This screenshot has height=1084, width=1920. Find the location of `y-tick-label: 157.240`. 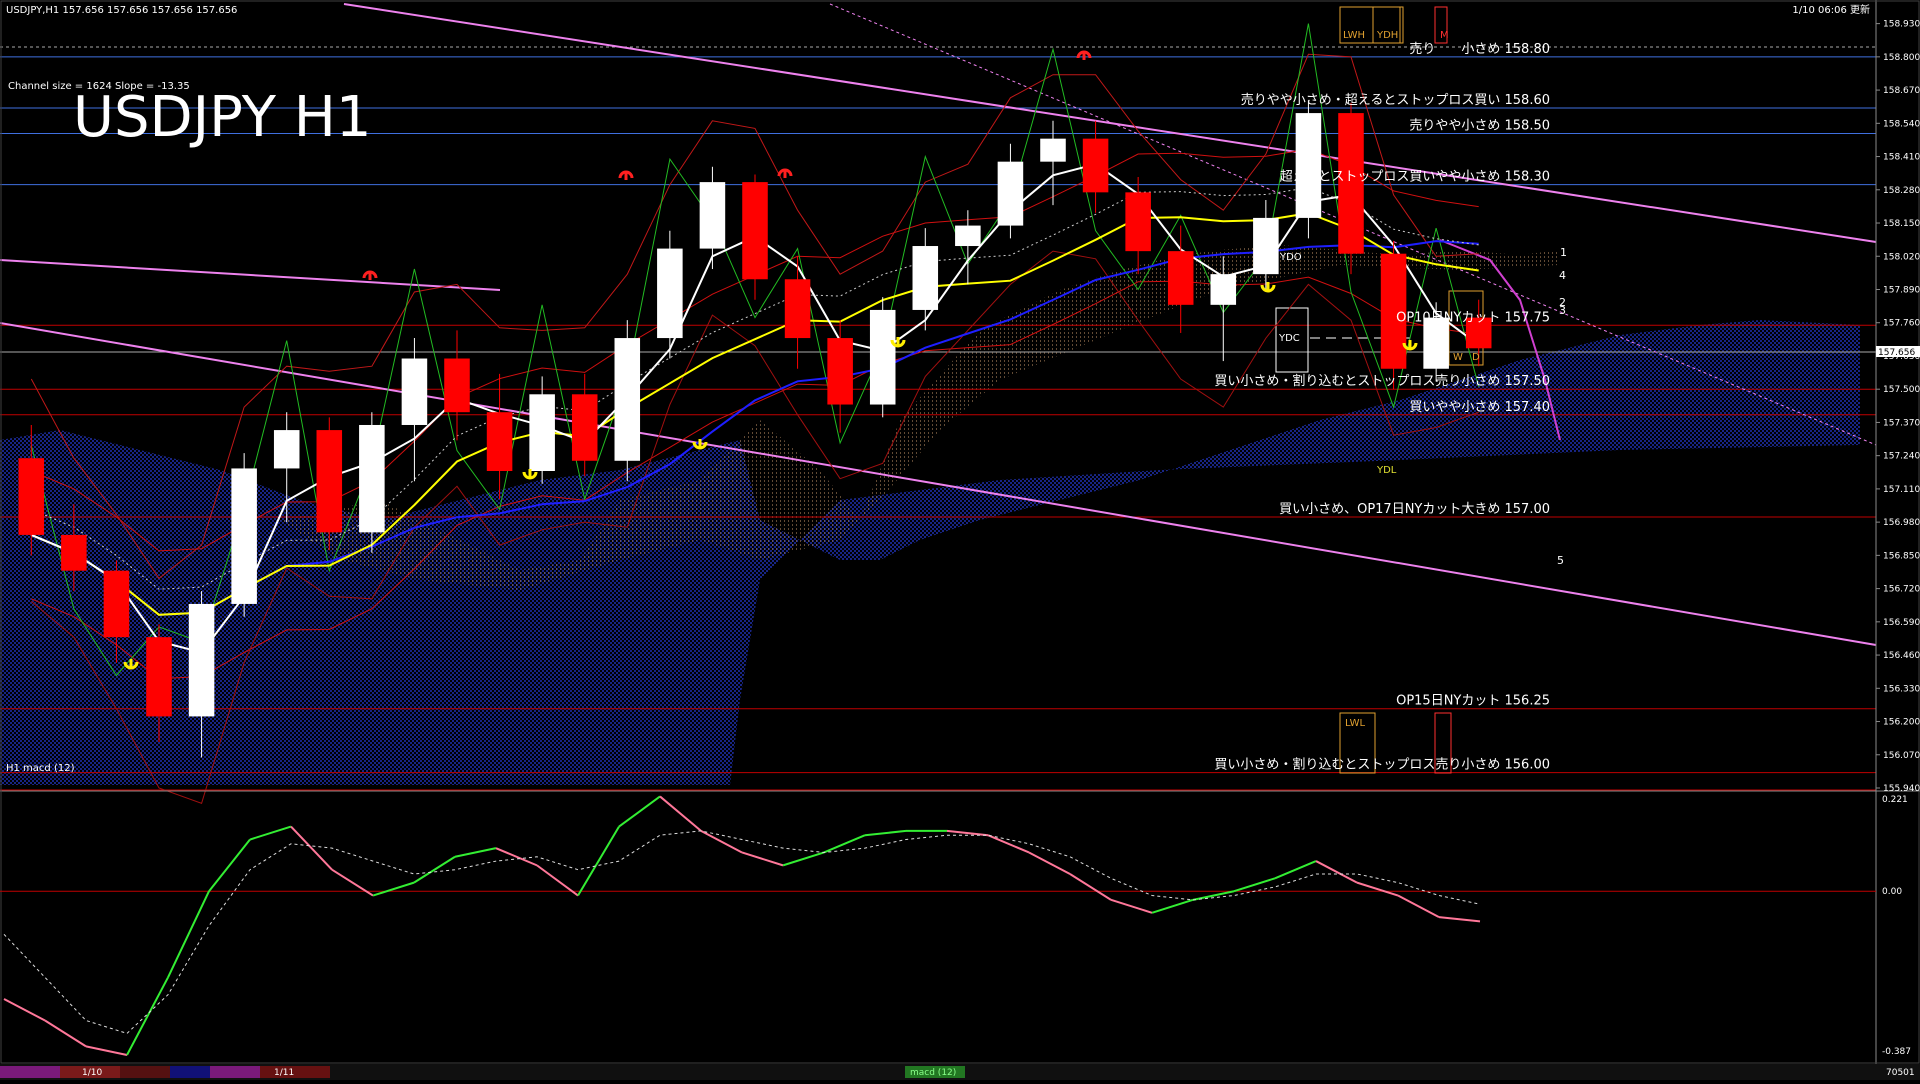

y-tick-label: 157.240 is located at coordinates (1901, 457).